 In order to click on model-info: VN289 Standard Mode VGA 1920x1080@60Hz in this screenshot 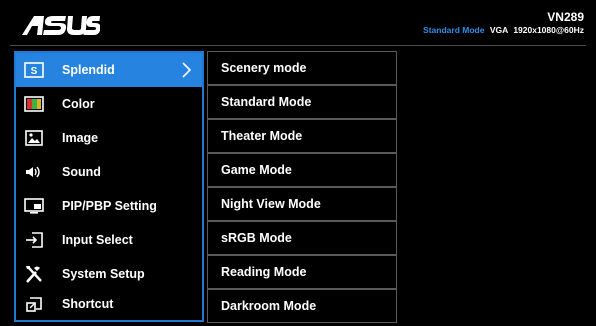, I will do `click(454, 23)`.